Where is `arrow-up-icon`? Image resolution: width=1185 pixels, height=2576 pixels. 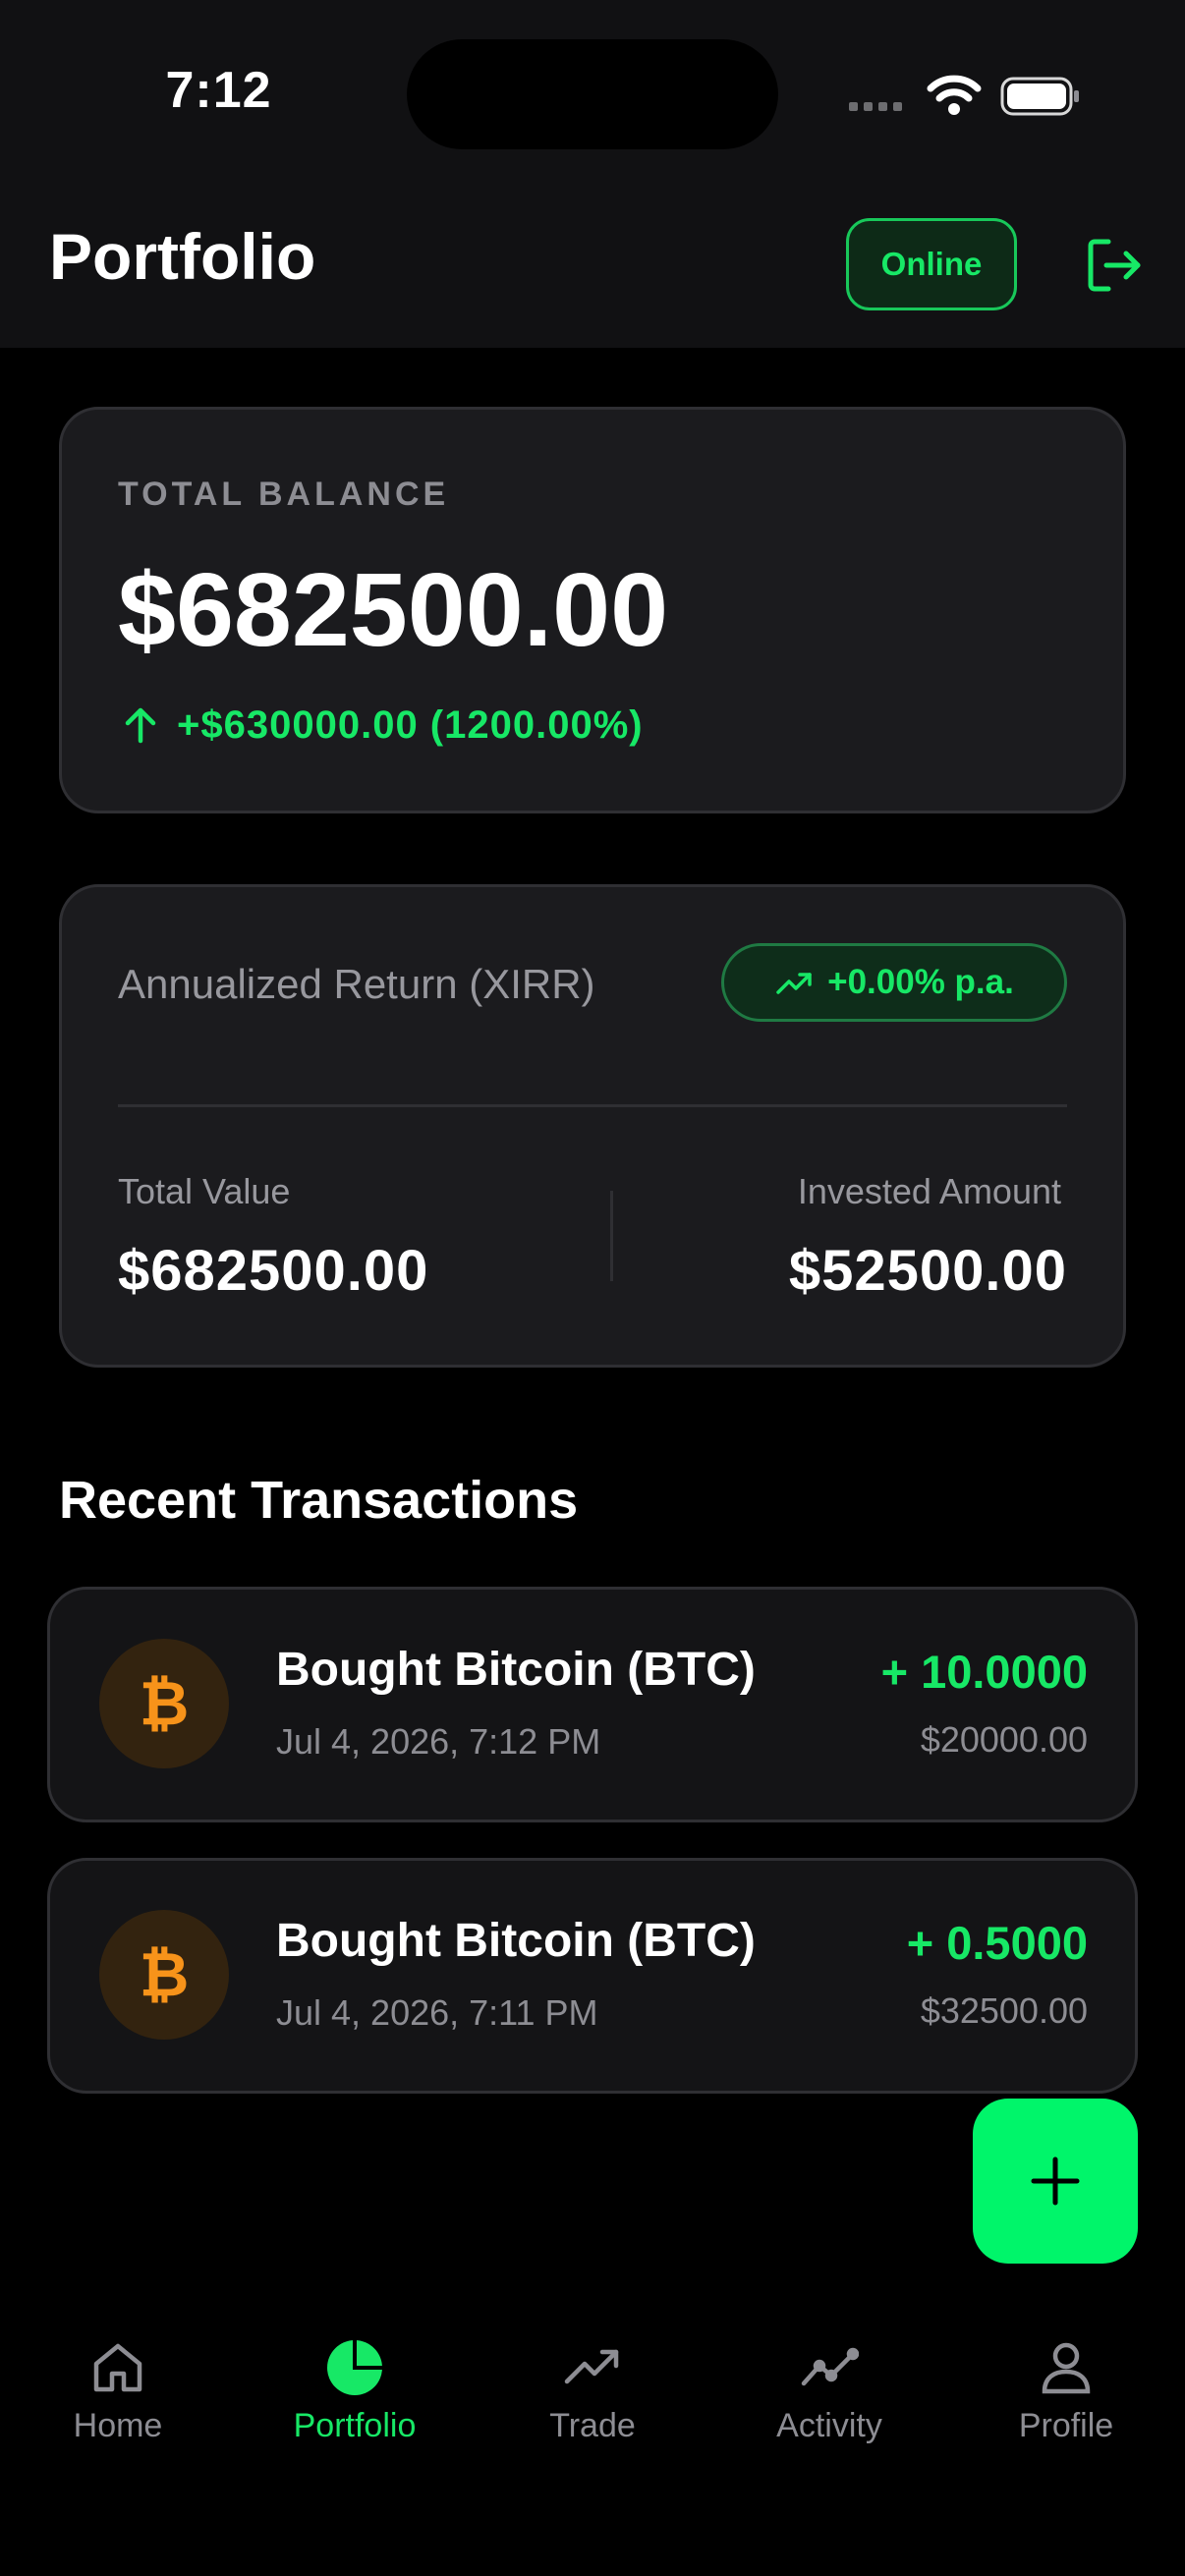 arrow-up-icon is located at coordinates (140, 725).